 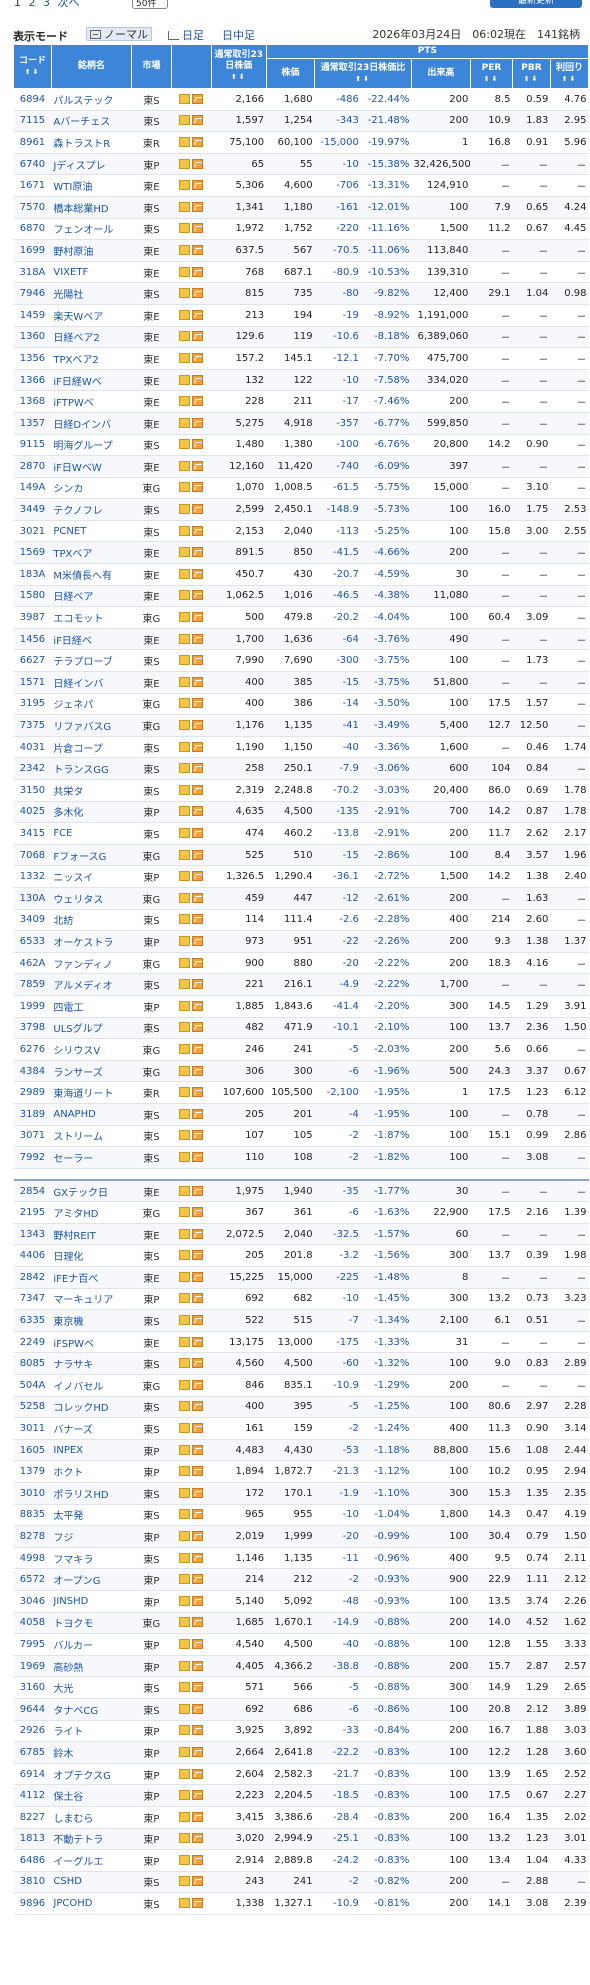 What do you see at coordinates (569, 73) in the screenshot?
I see `header-yield: 利回り ⬆⬇` at bounding box center [569, 73].